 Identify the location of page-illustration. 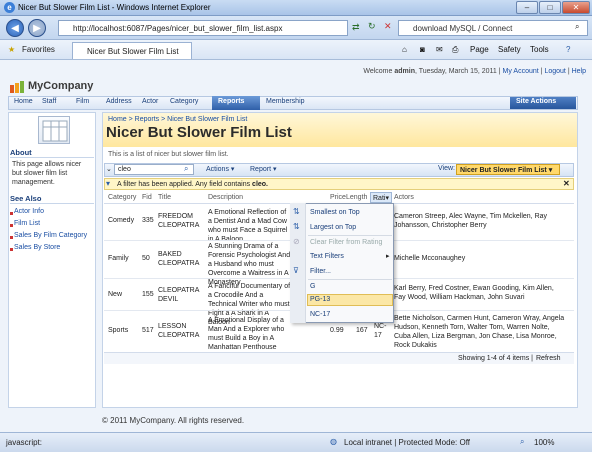
(54, 130).